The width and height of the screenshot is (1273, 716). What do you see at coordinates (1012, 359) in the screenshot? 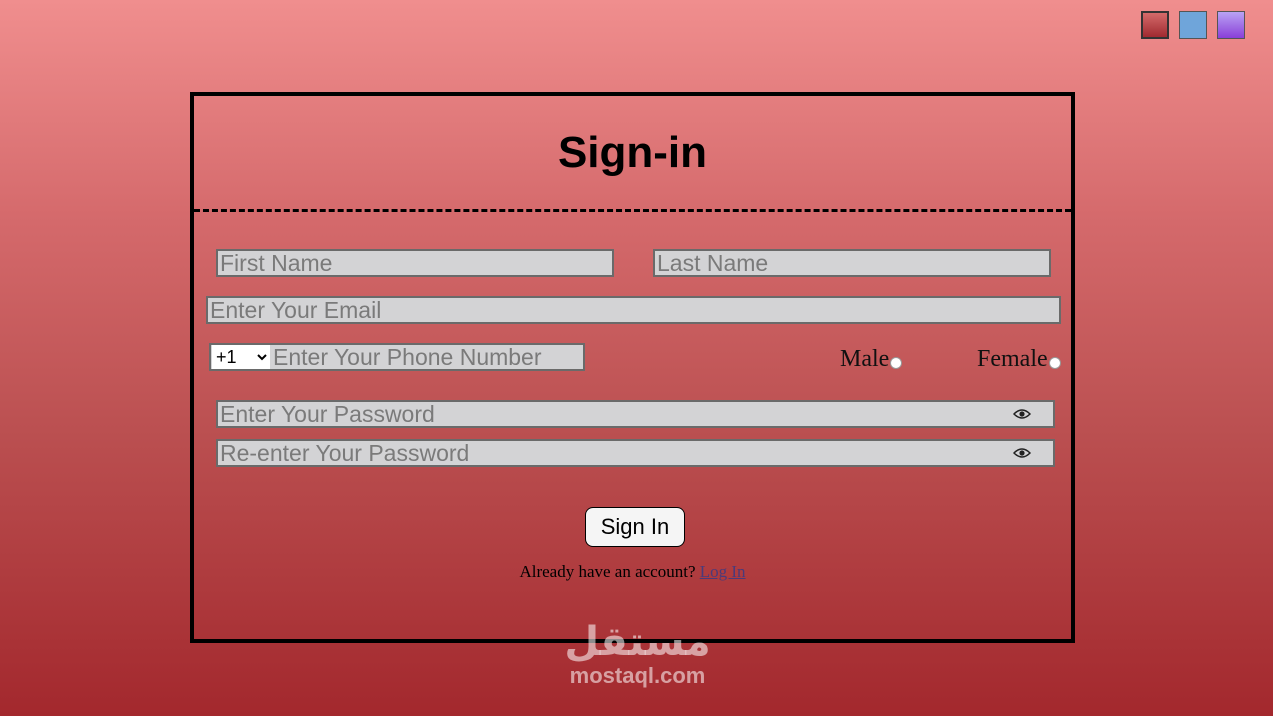
I see `gender-female-label: Female` at bounding box center [1012, 359].